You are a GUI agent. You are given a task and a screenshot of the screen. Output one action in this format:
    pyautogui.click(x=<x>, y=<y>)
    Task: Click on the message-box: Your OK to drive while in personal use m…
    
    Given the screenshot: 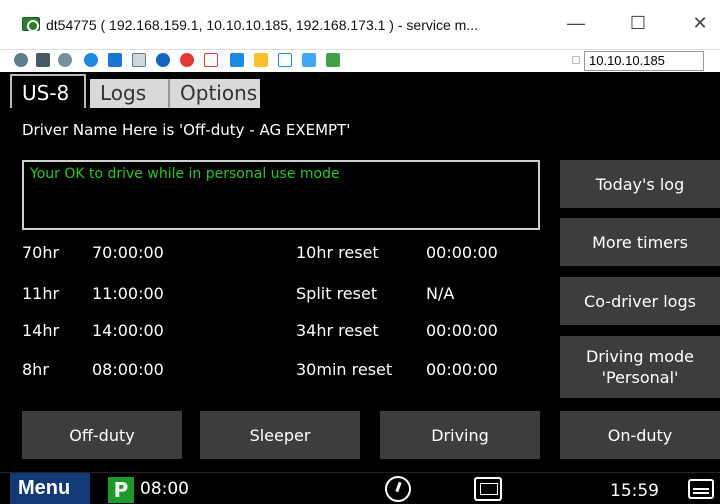 What is the action you would take?
    pyautogui.click(x=281, y=195)
    